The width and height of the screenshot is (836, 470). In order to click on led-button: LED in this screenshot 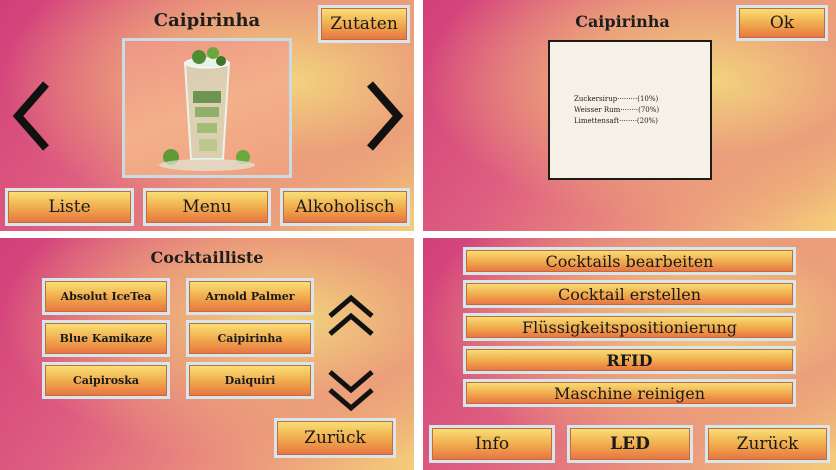, I will do `click(630, 444)`.